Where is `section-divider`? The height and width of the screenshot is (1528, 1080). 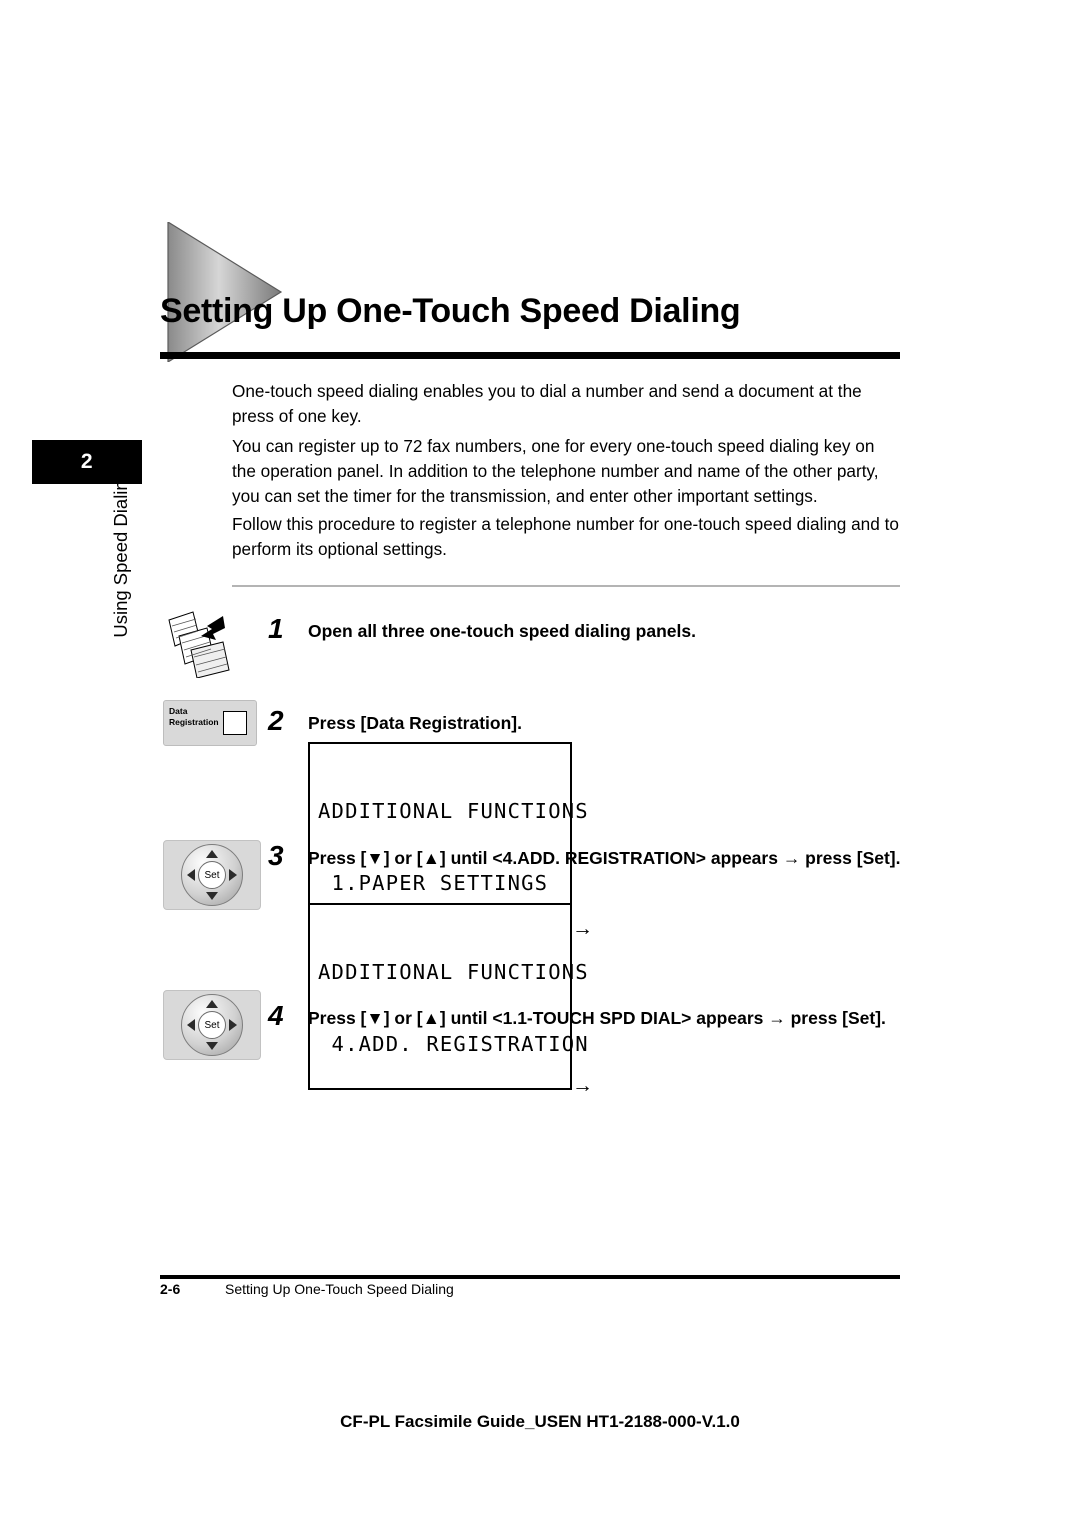
section-divider is located at coordinates (566, 586).